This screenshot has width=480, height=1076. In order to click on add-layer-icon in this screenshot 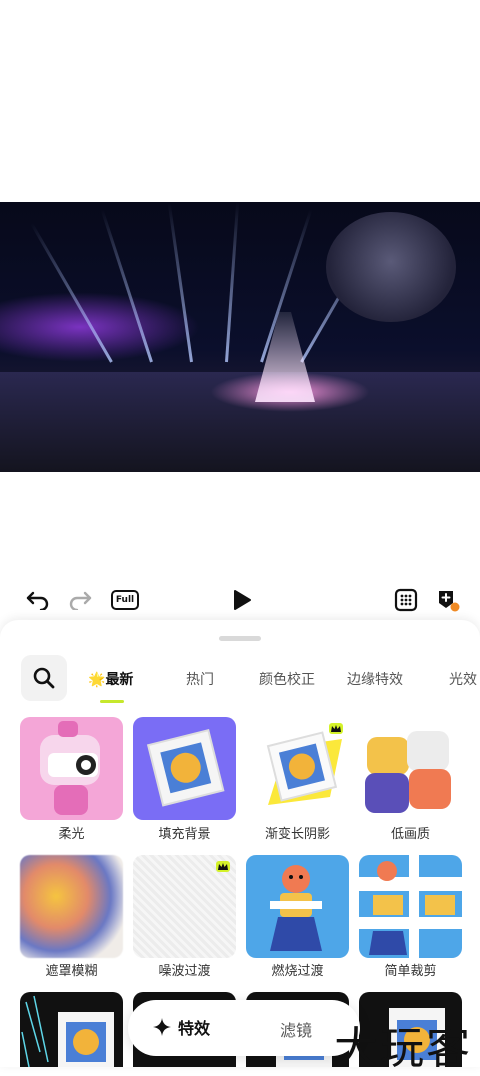, I will do `click(448, 600)`.